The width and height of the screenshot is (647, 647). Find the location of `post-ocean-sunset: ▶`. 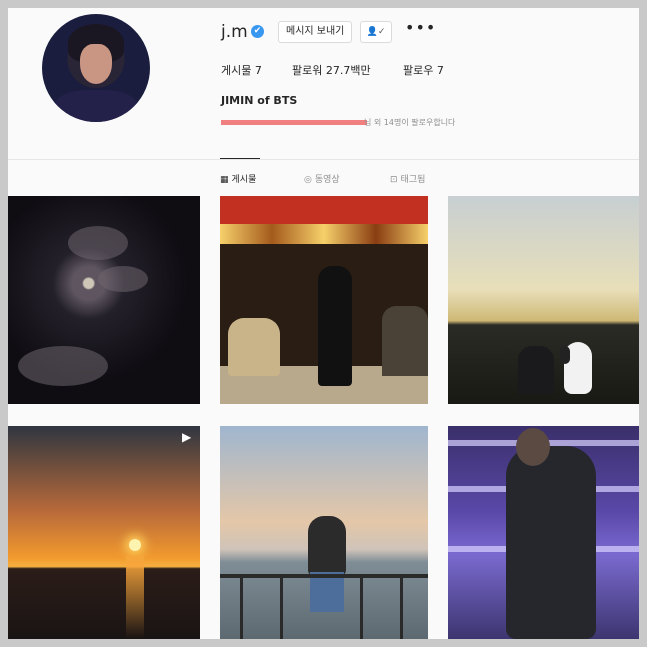

post-ocean-sunset: ▶ is located at coordinates (104, 532).